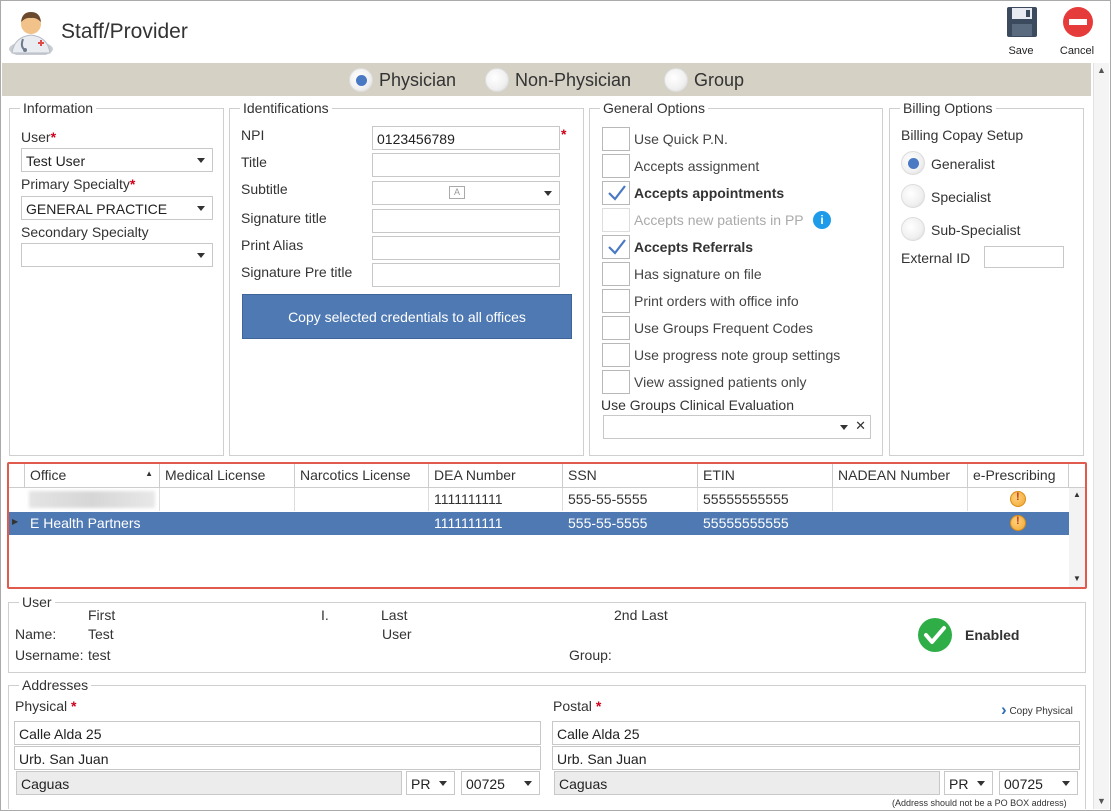  What do you see at coordinates (407, 316) in the screenshot?
I see `copy-credentials-button: Copy selected credentials to all offices` at bounding box center [407, 316].